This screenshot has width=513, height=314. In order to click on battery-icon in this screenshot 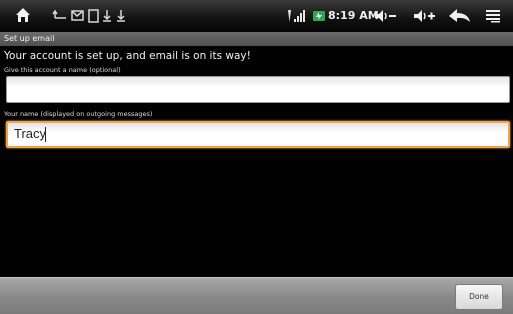, I will do `click(319, 16)`.